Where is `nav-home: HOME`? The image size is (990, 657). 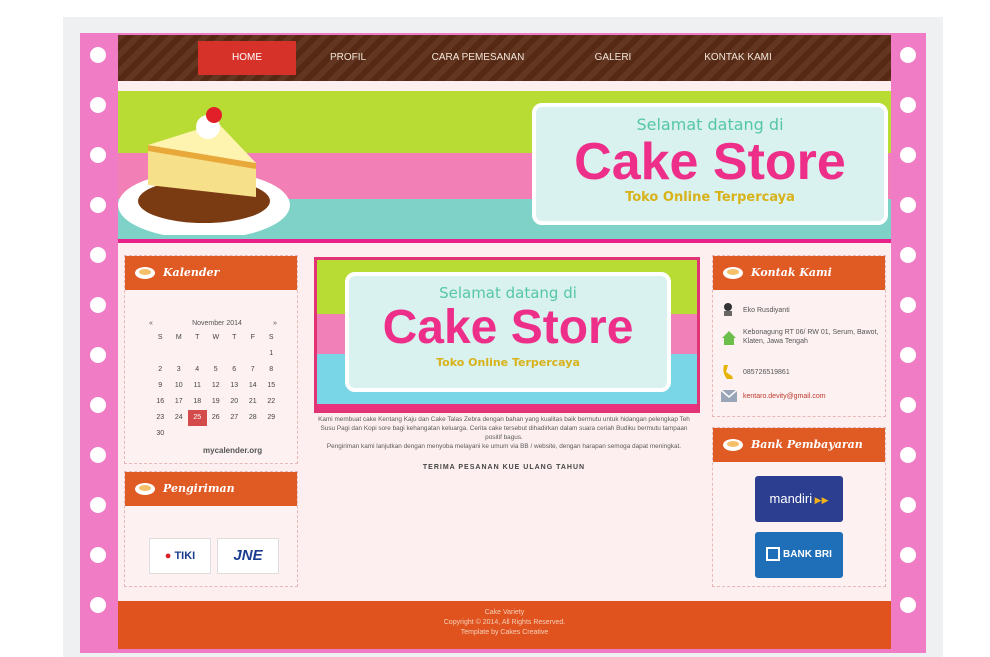 nav-home: HOME is located at coordinates (247, 58).